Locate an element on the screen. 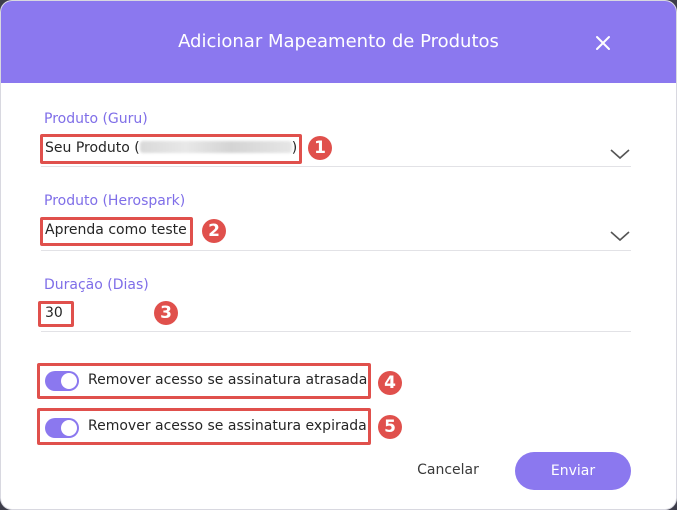 The width and height of the screenshot is (677, 510). close-icon is located at coordinates (603, 43).